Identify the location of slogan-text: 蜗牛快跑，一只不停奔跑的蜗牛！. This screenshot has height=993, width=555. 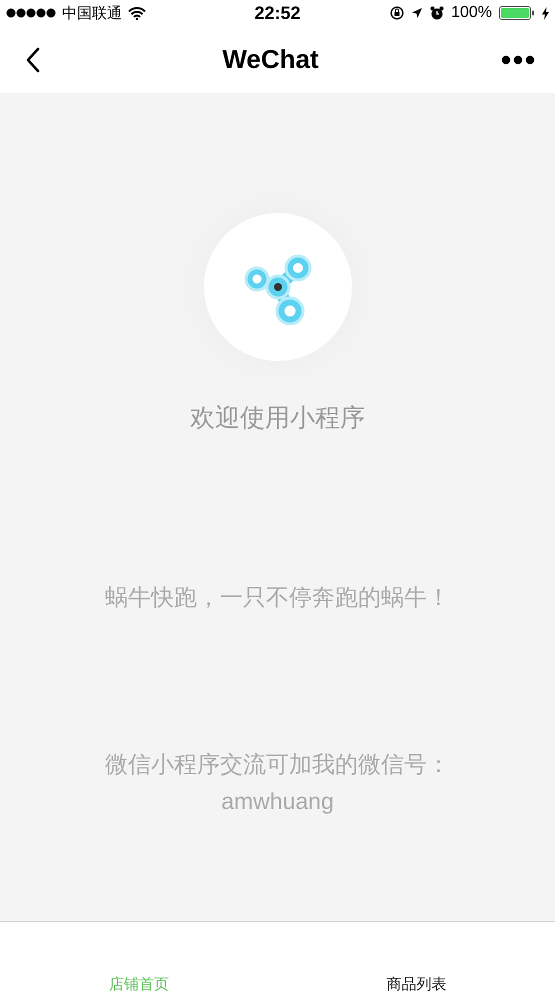
(277, 598).